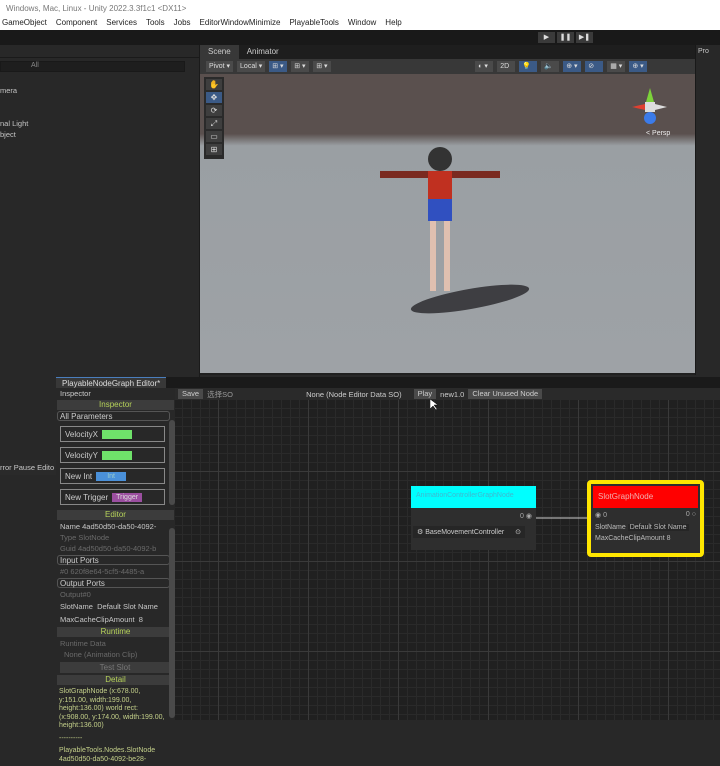 This screenshot has height=766, width=720. What do you see at coordinates (708, 51) in the screenshot?
I see `tab-project: Pro` at bounding box center [708, 51].